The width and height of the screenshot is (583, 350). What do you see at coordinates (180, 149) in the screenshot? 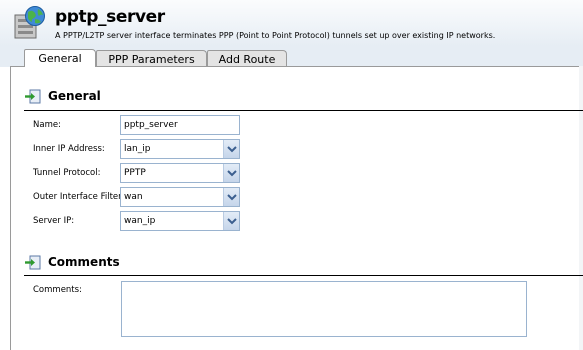
I see `inner-ip-select: lan_ip` at bounding box center [180, 149].